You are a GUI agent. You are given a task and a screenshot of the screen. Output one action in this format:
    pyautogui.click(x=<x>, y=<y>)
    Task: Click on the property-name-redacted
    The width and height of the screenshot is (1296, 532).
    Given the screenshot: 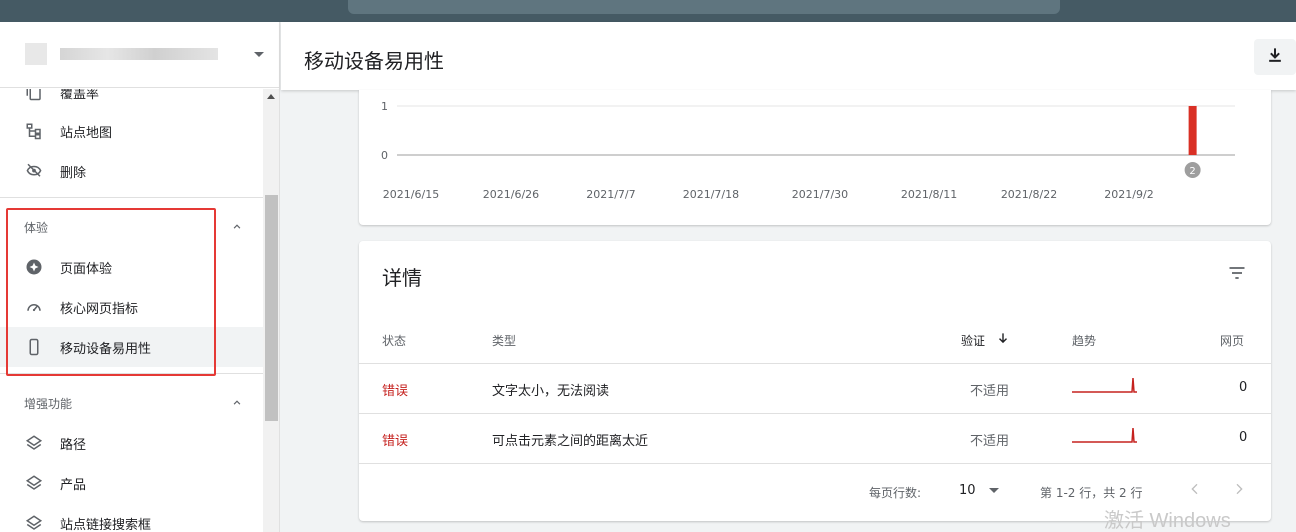 What is the action you would take?
    pyautogui.click(x=139, y=54)
    